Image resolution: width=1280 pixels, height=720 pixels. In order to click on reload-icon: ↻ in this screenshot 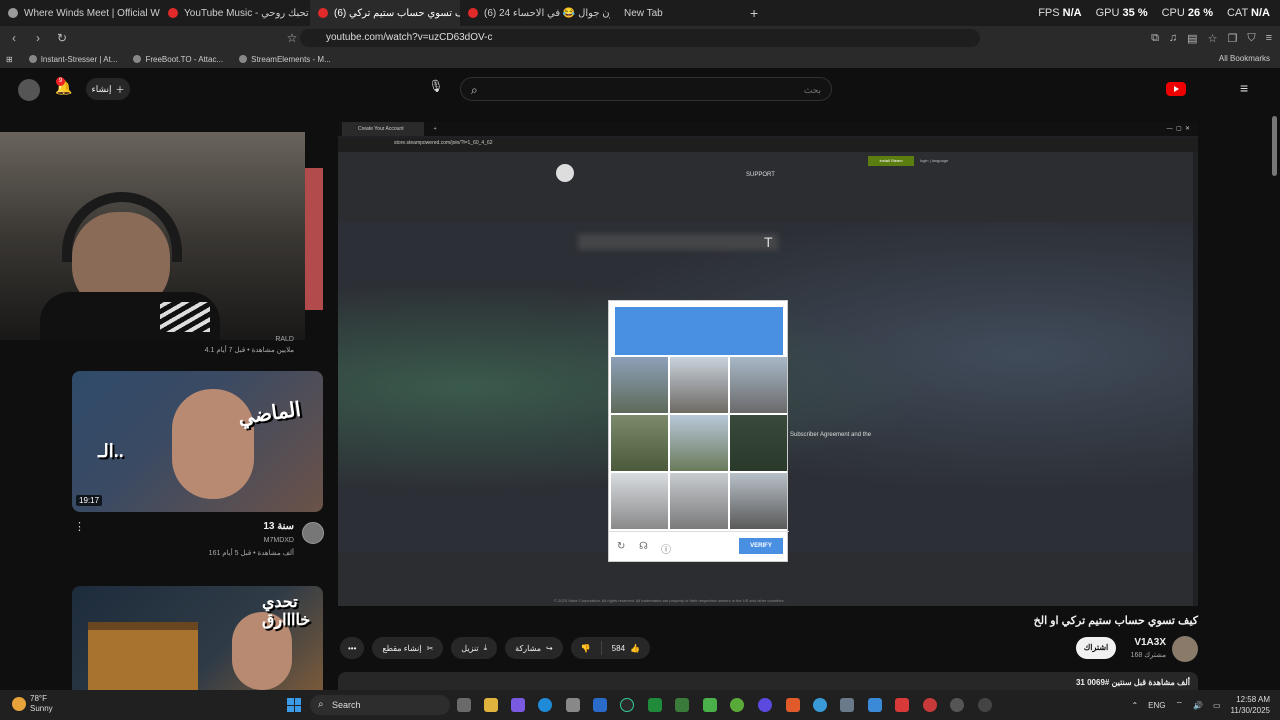, I will do `click(62, 38)`.